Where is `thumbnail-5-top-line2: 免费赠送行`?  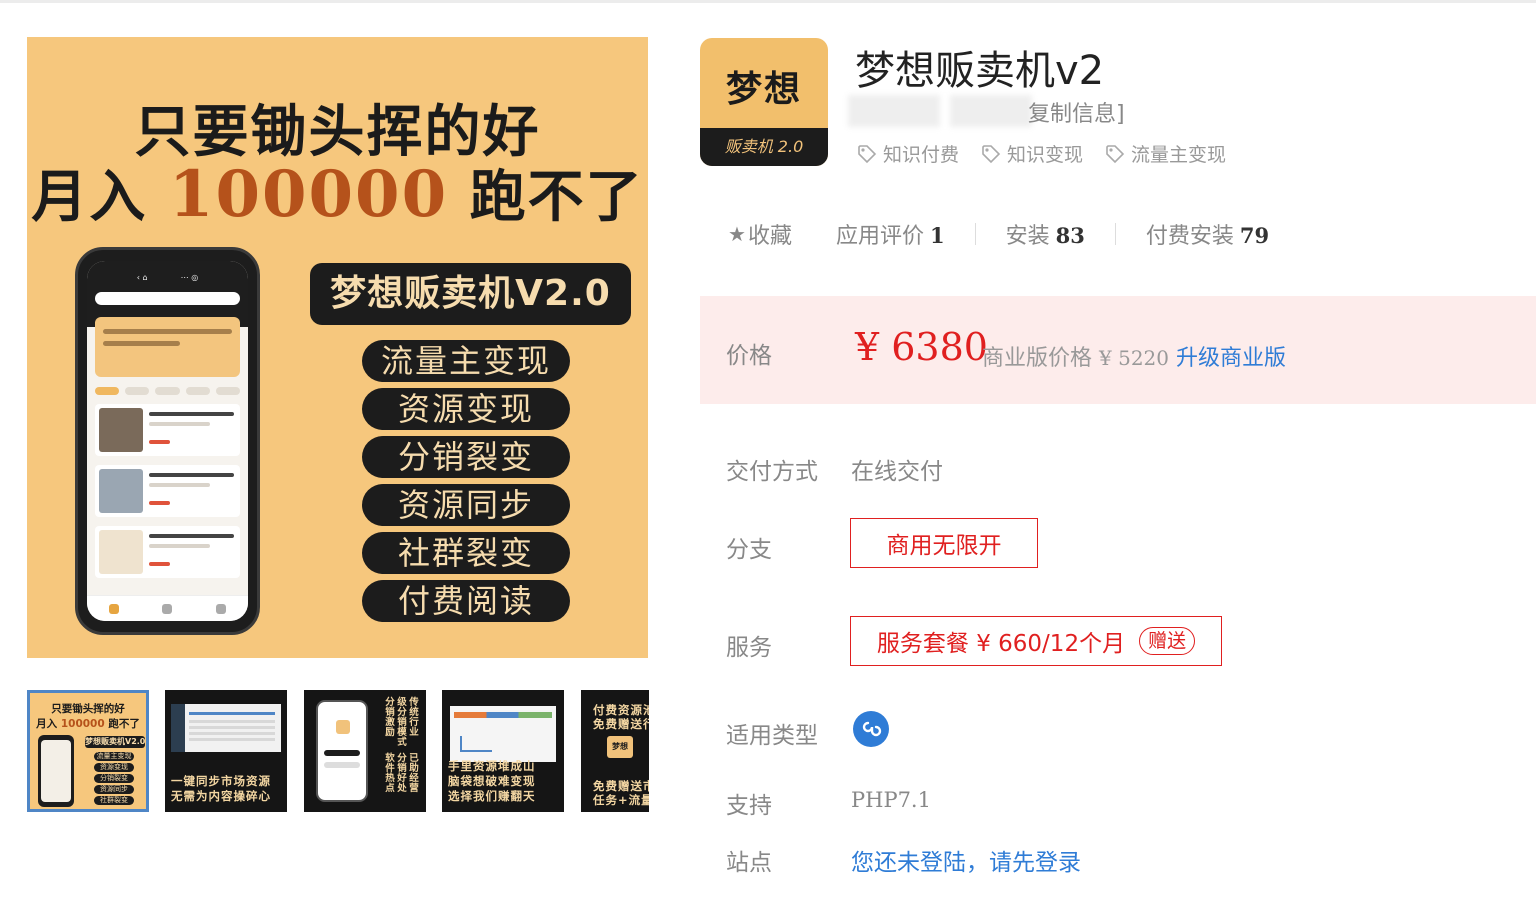
thumbnail-5-top-line2: 免费赠送行 is located at coordinates (621, 724).